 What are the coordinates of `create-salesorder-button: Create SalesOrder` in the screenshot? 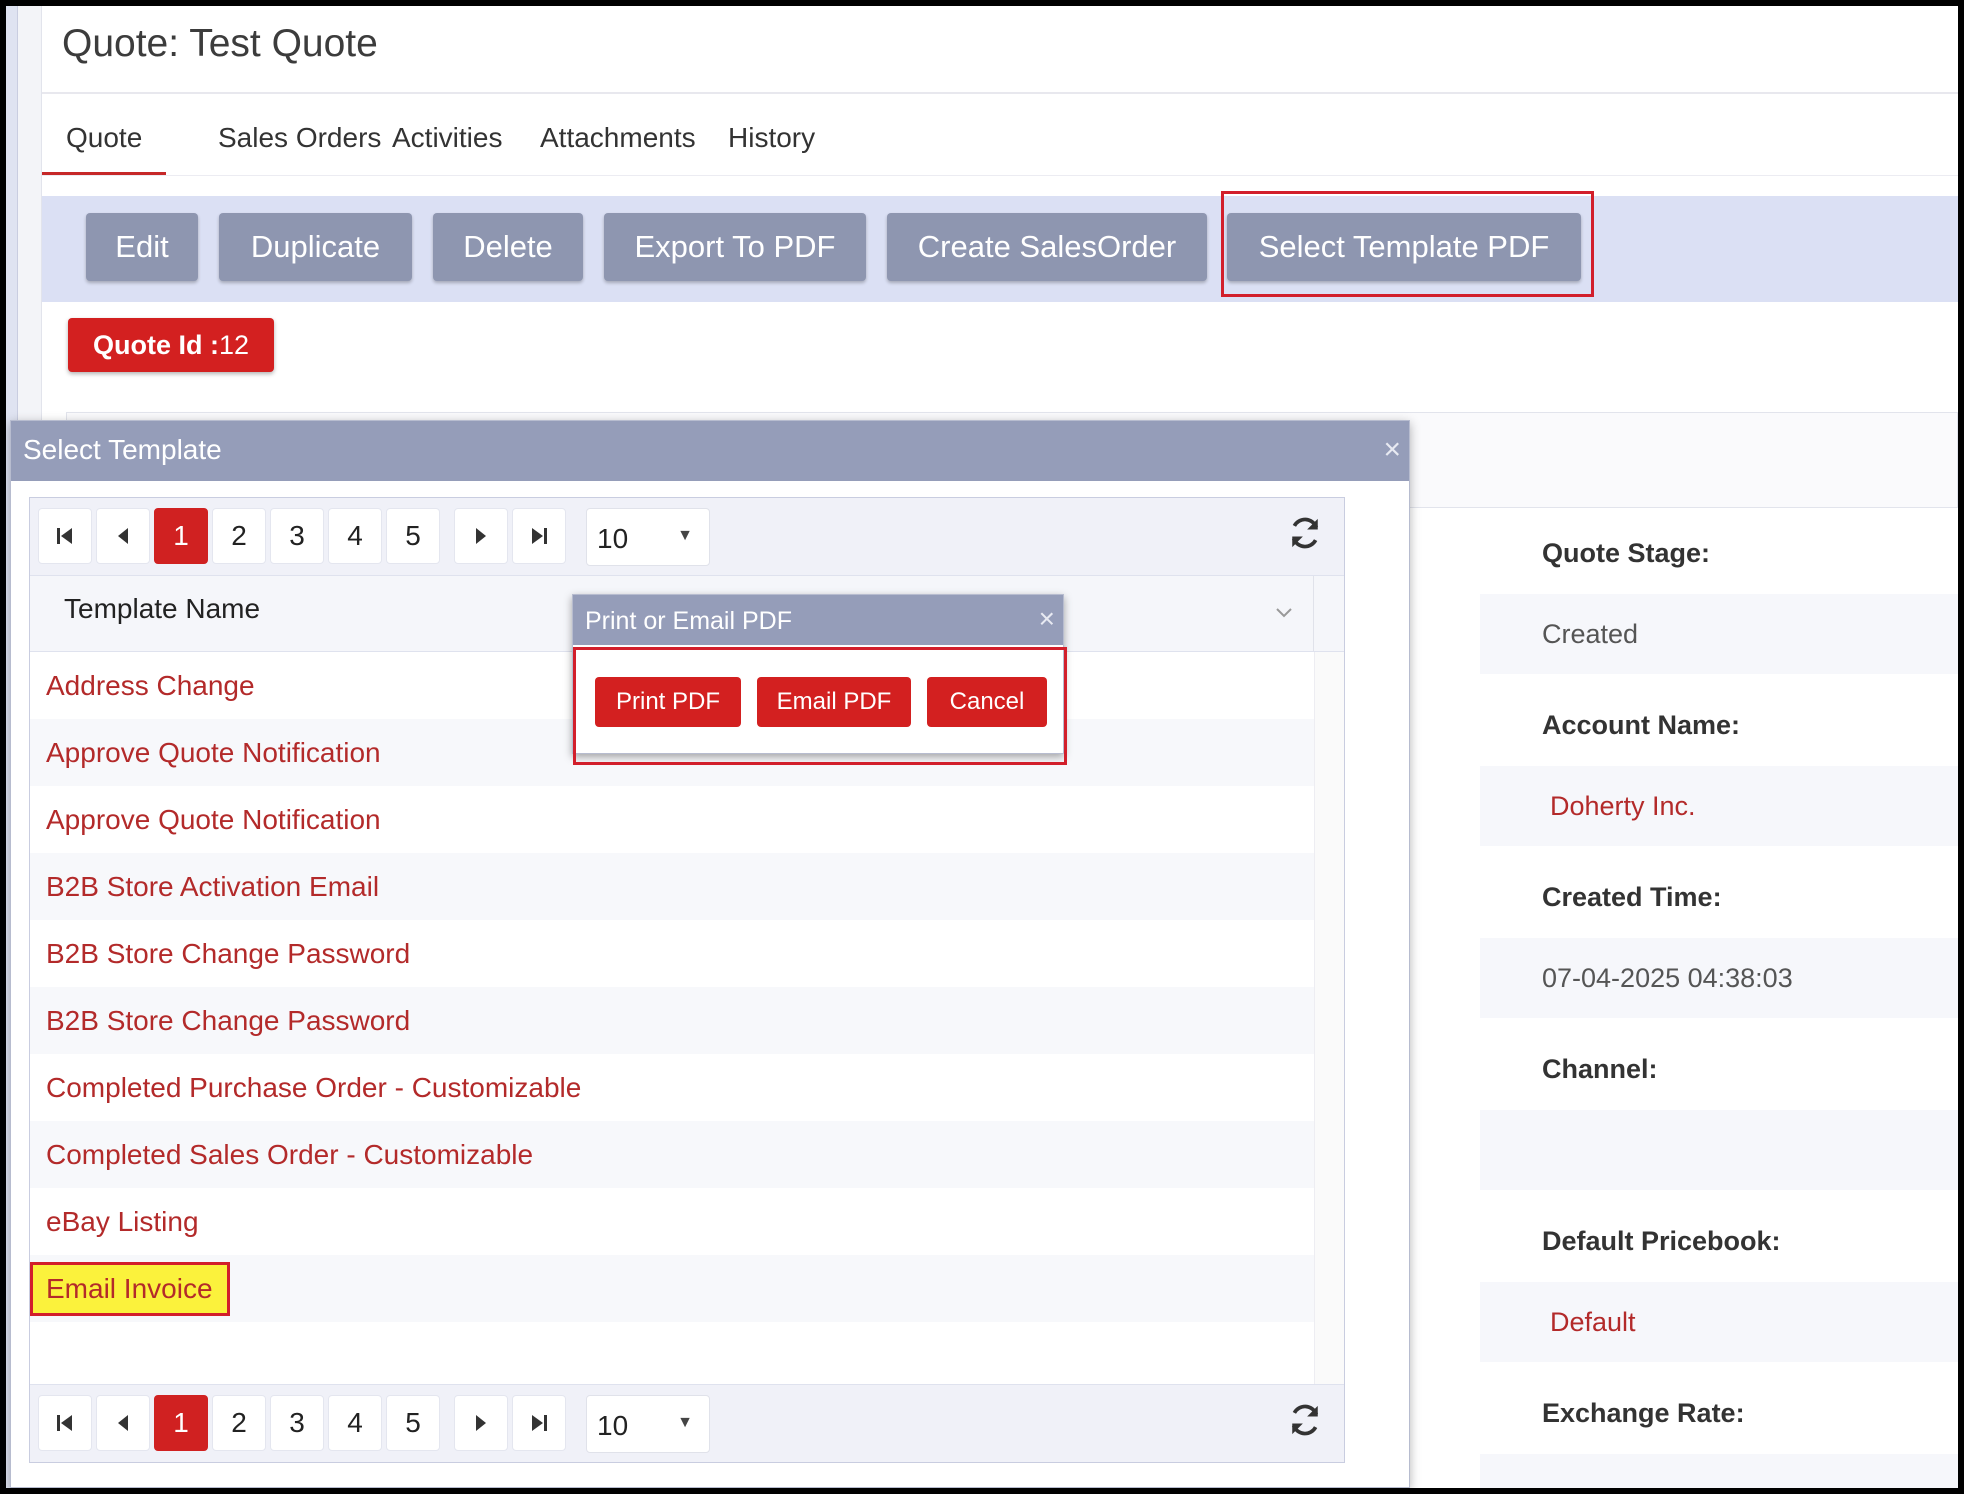 It's located at (1047, 247).